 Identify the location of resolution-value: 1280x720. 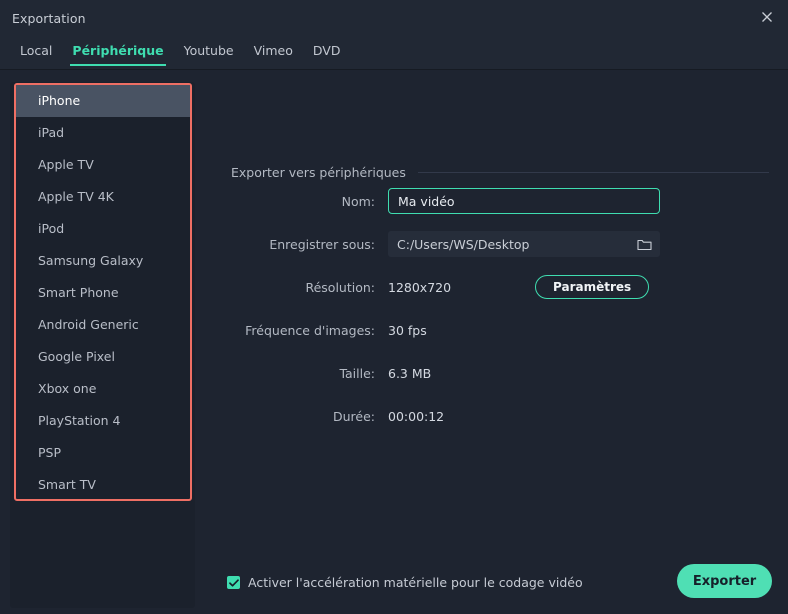
(420, 287).